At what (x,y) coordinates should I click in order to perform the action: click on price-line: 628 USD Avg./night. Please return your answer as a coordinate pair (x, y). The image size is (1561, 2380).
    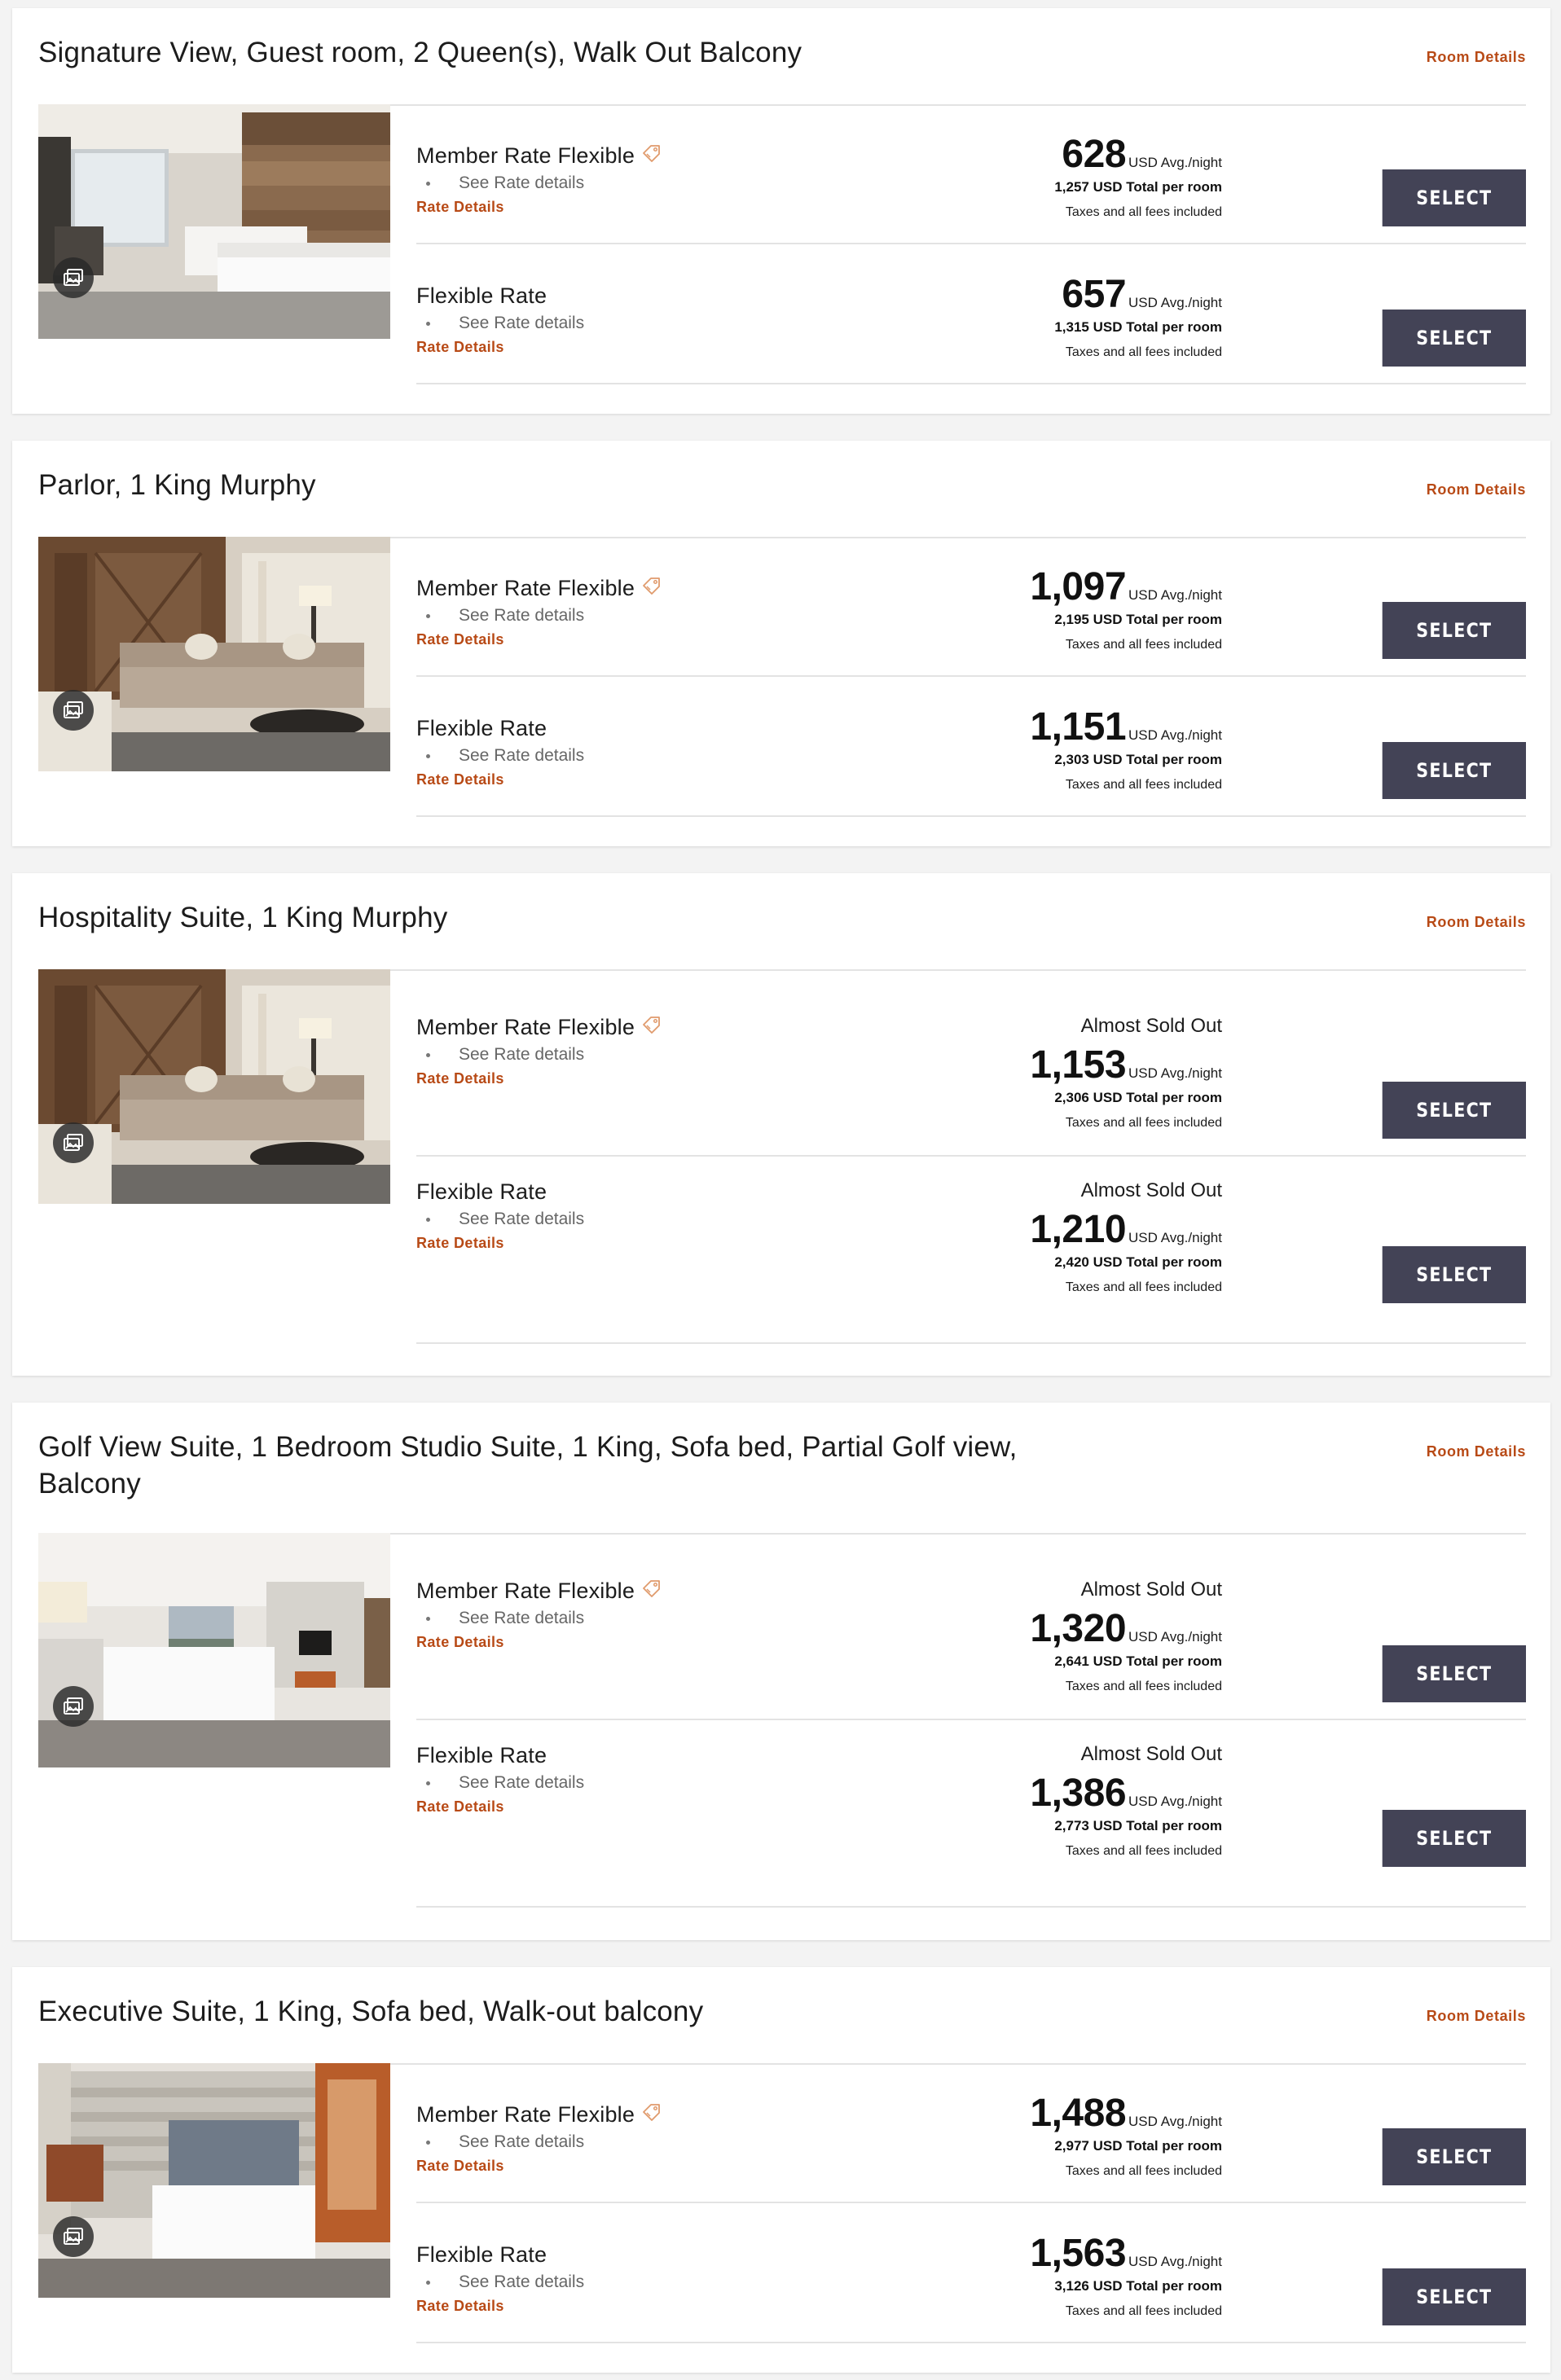
    Looking at the image, I should click on (1138, 155).